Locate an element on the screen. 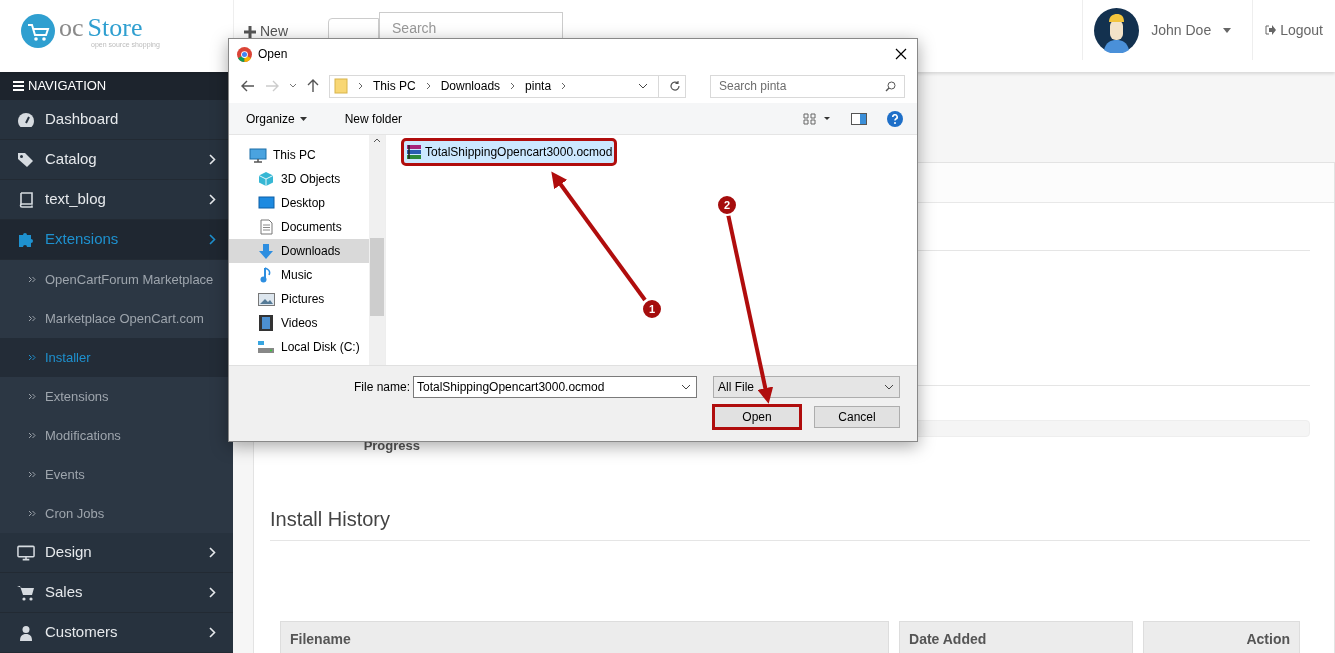  drive-icon is located at coordinates (266, 347).